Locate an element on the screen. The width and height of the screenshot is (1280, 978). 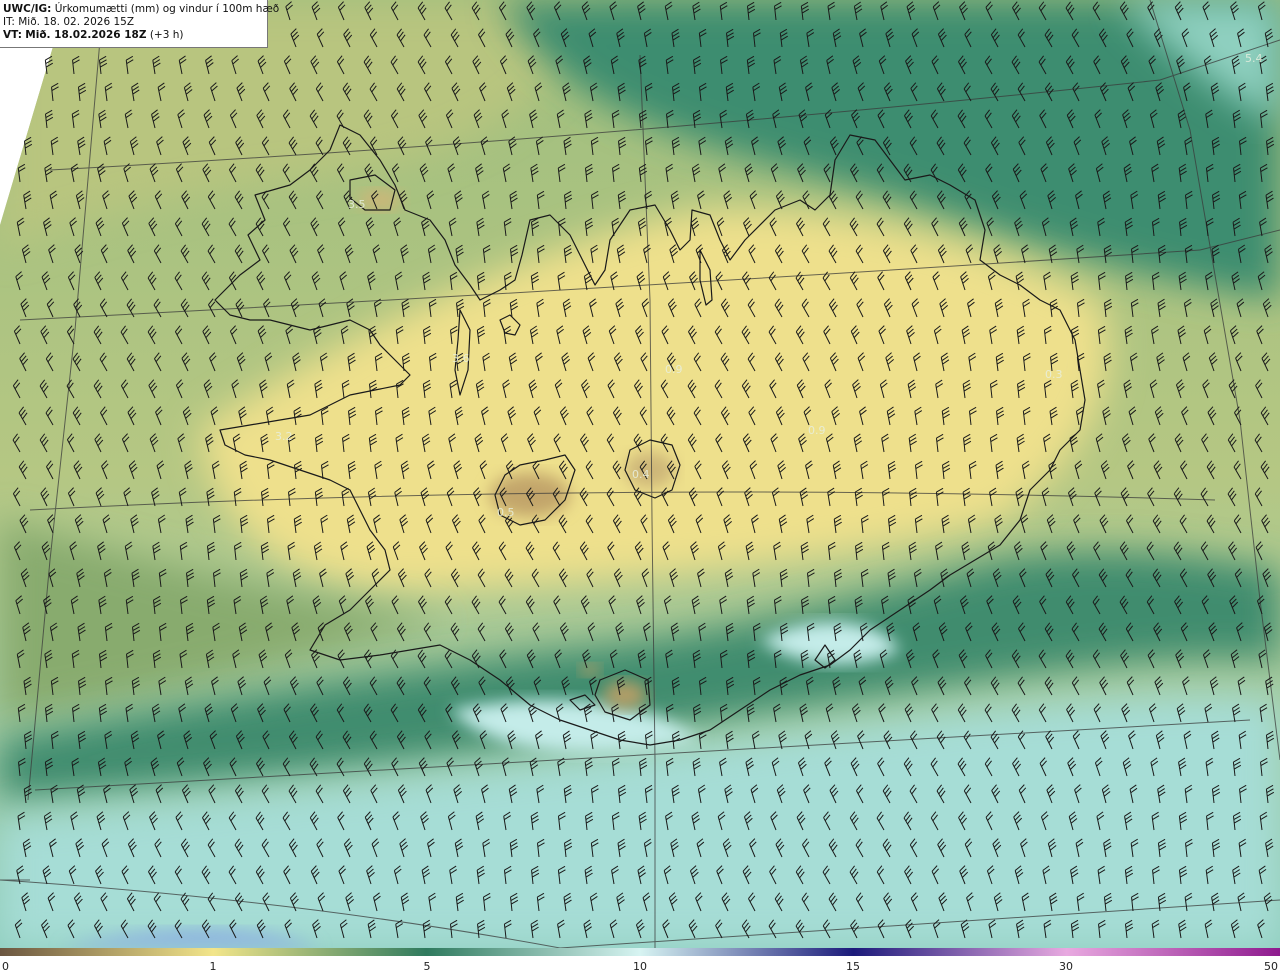
colorbar-tick: 1 is located at coordinates (213, 966).